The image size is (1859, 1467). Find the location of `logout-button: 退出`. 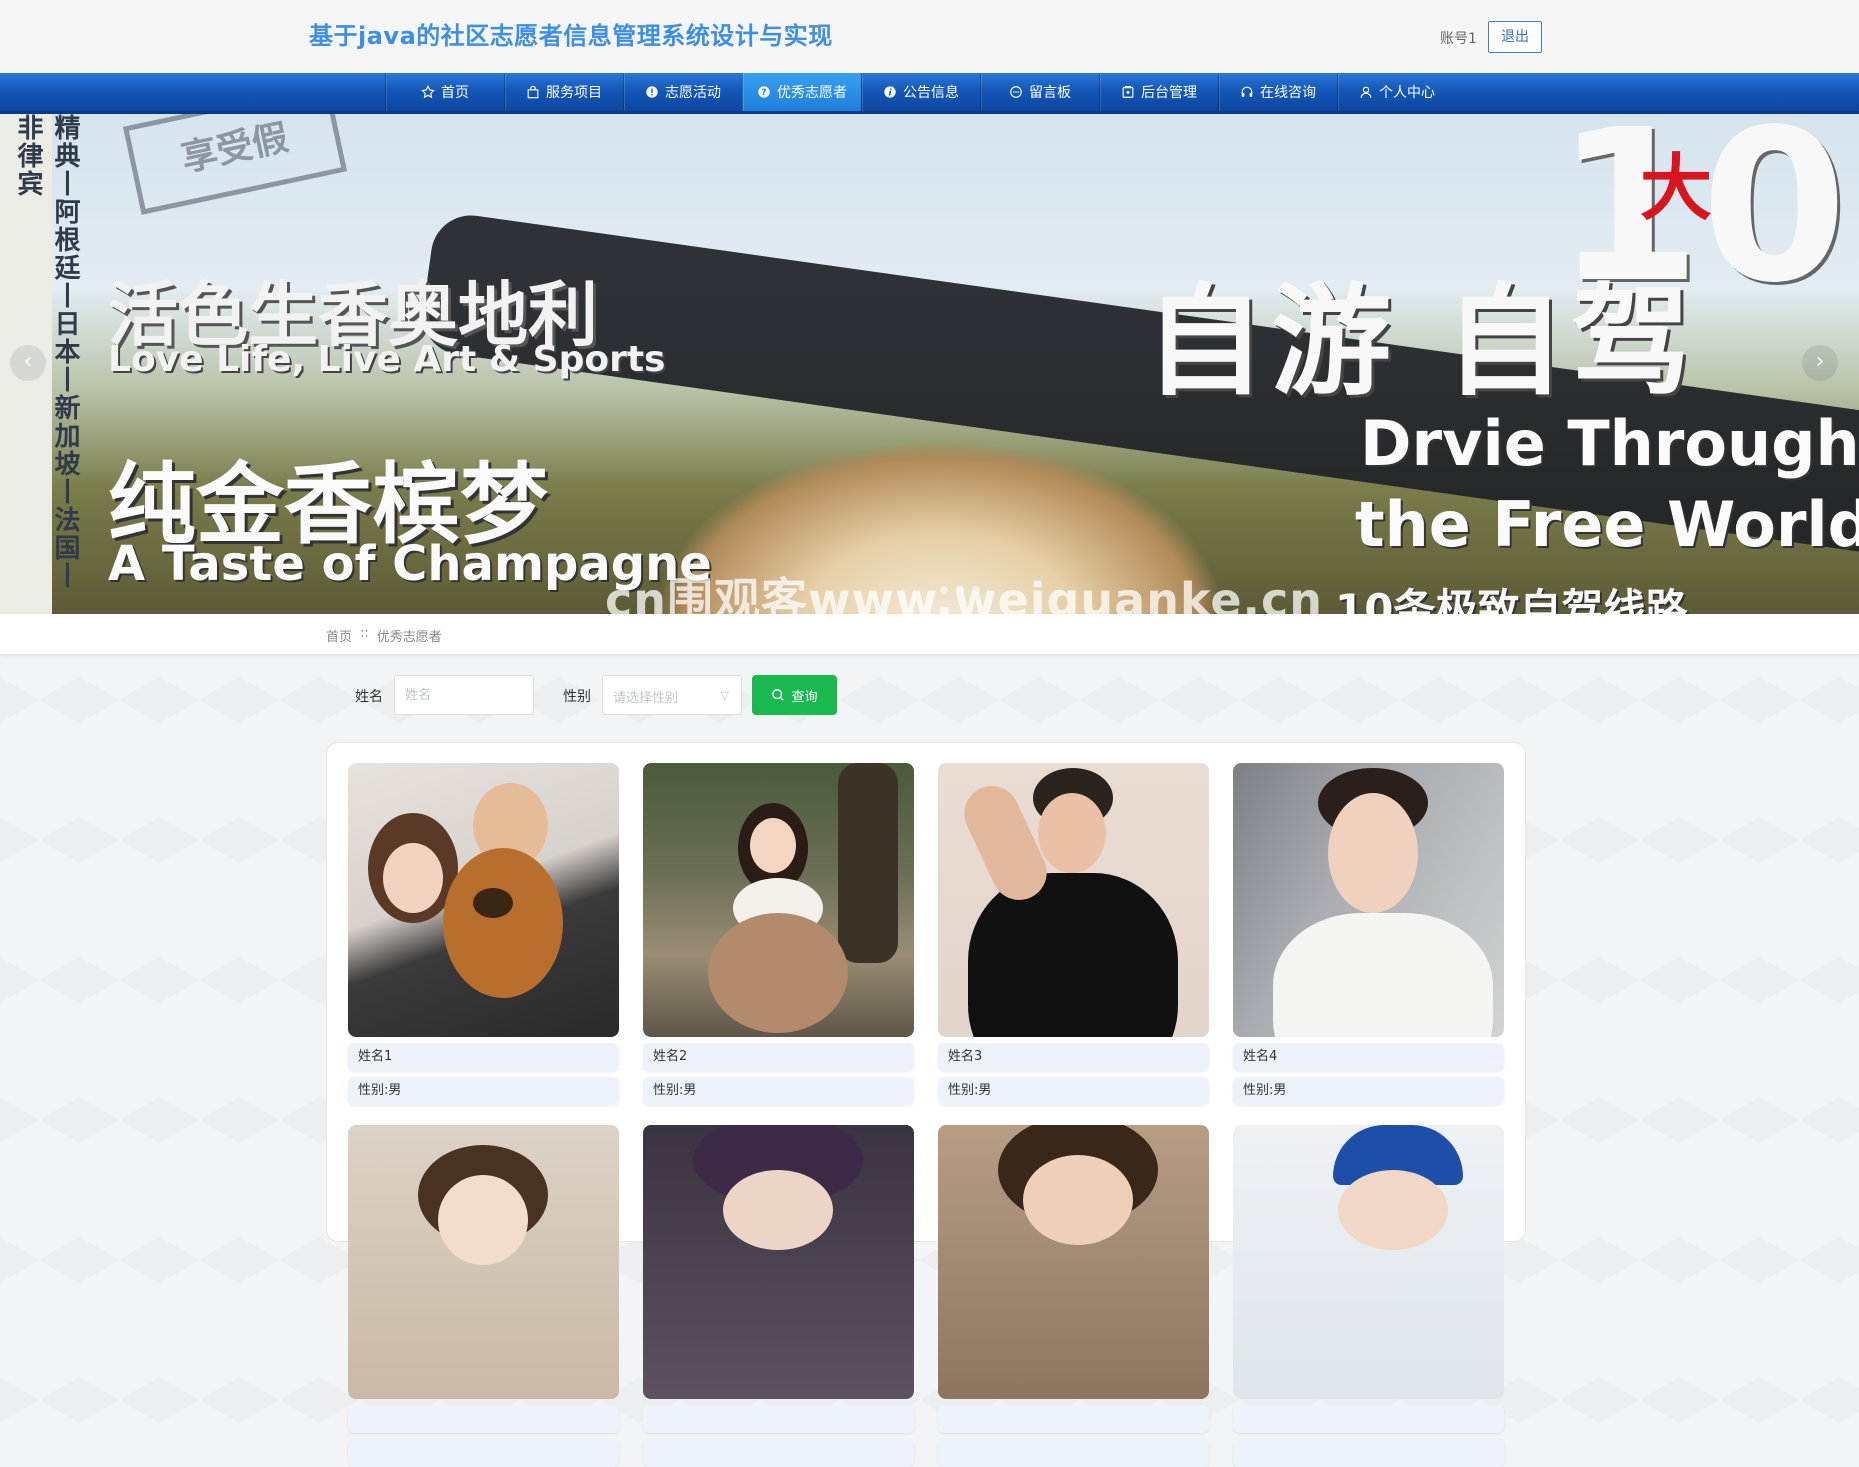

logout-button: 退出 is located at coordinates (1515, 37).